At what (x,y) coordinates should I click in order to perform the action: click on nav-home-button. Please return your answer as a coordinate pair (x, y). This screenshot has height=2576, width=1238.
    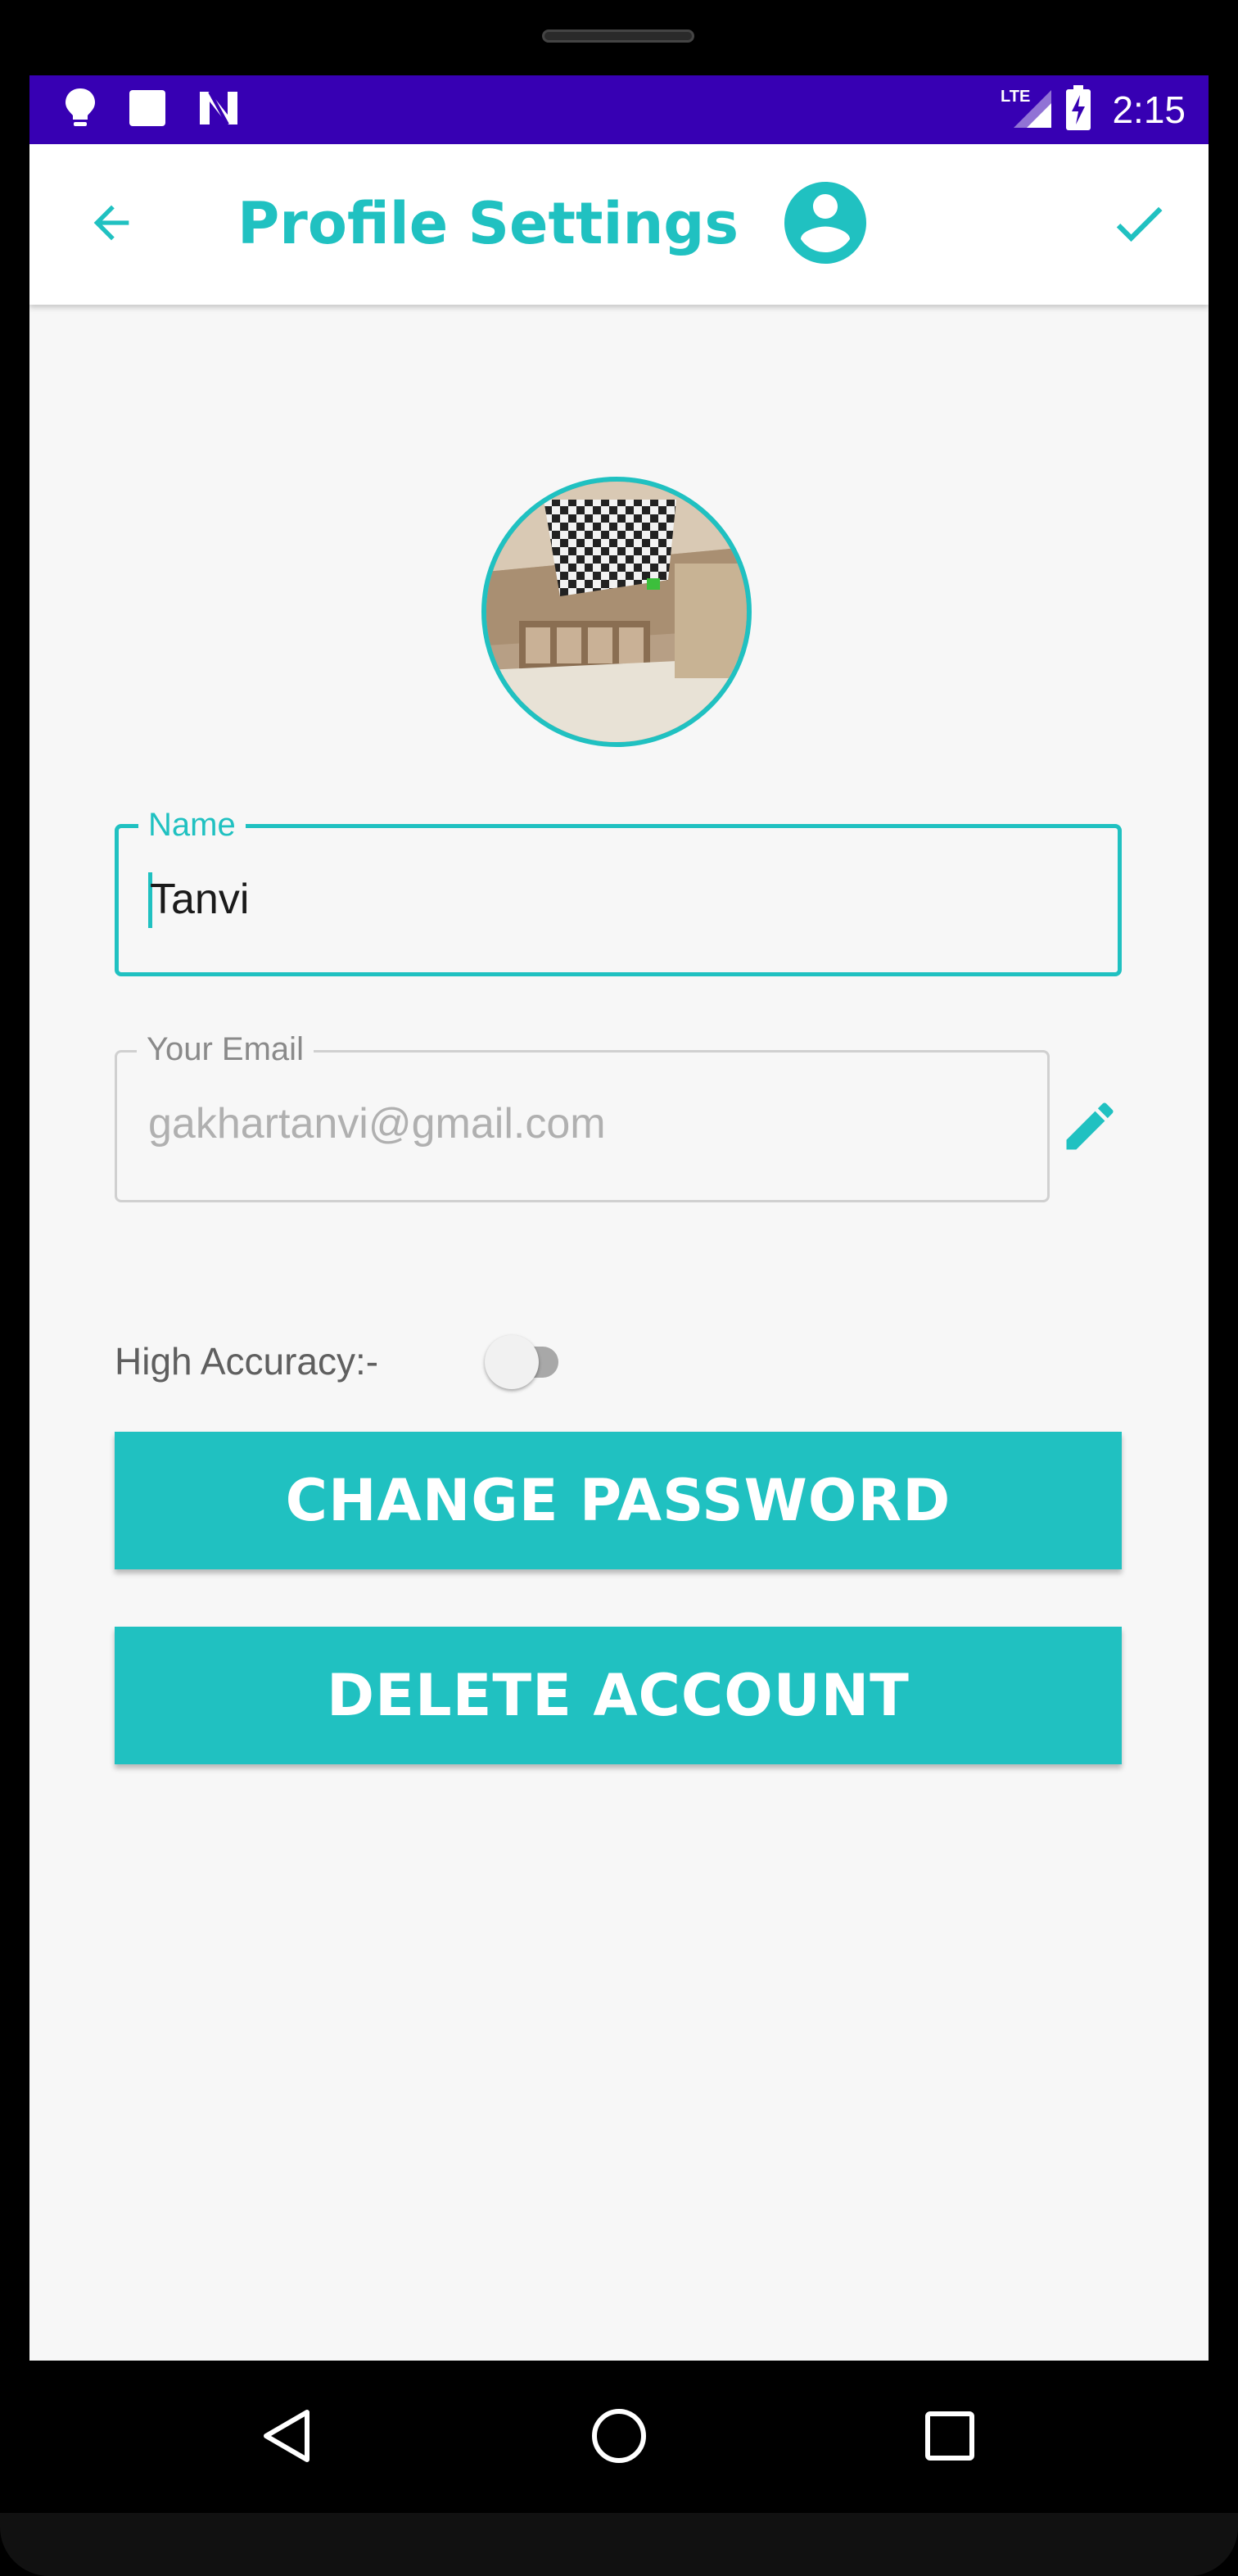
    Looking at the image, I should click on (619, 2437).